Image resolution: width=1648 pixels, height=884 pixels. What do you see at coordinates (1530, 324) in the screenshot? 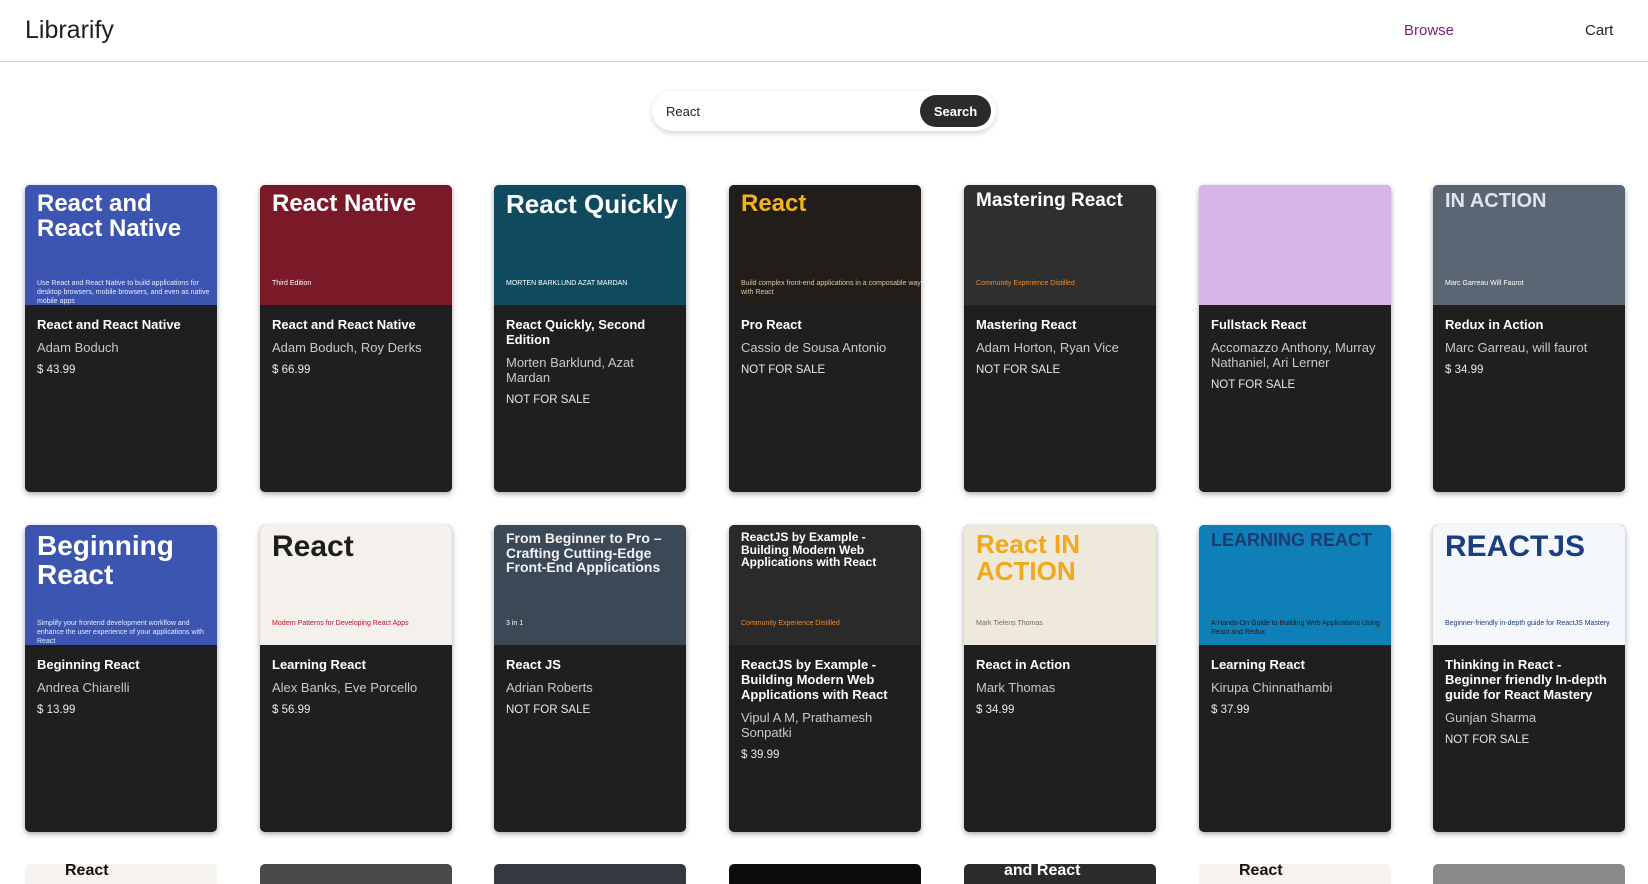
I see `book-title: Redux in Action` at bounding box center [1530, 324].